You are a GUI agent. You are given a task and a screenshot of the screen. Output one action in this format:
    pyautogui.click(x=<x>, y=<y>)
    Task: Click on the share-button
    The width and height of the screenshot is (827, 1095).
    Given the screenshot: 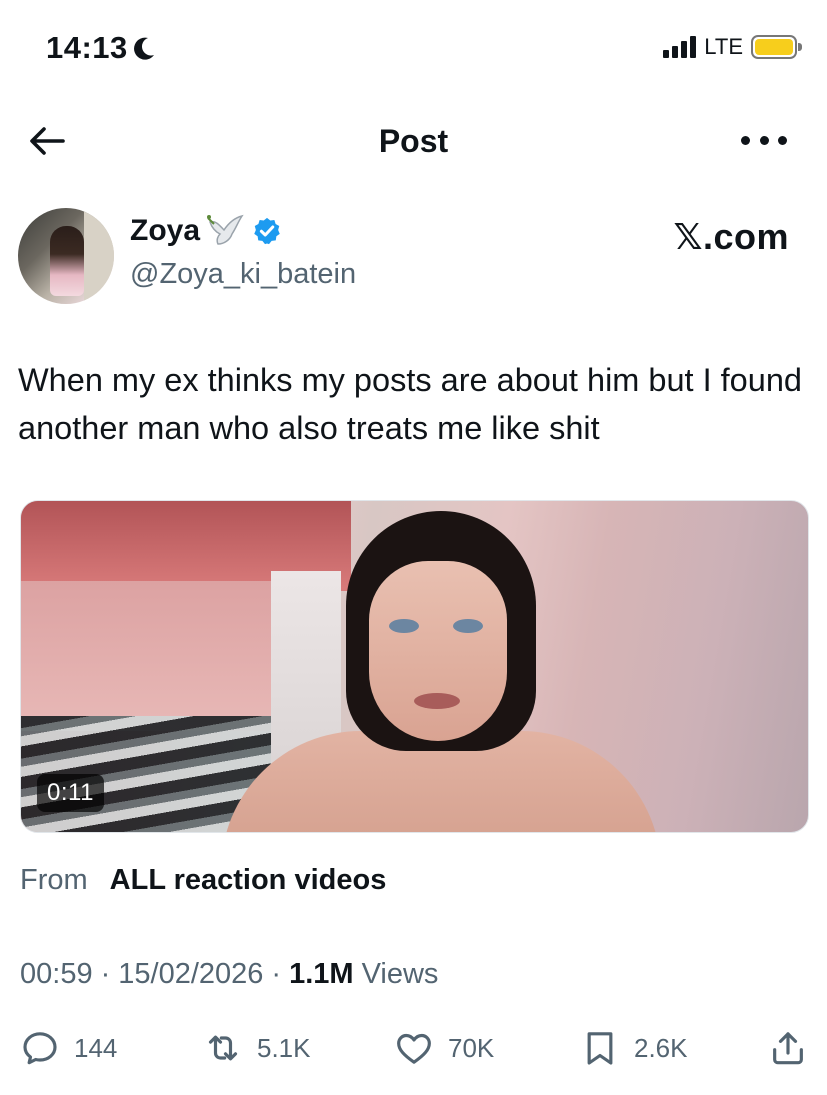 What is the action you would take?
    pyautogui.click(x=788, y=1048)
    